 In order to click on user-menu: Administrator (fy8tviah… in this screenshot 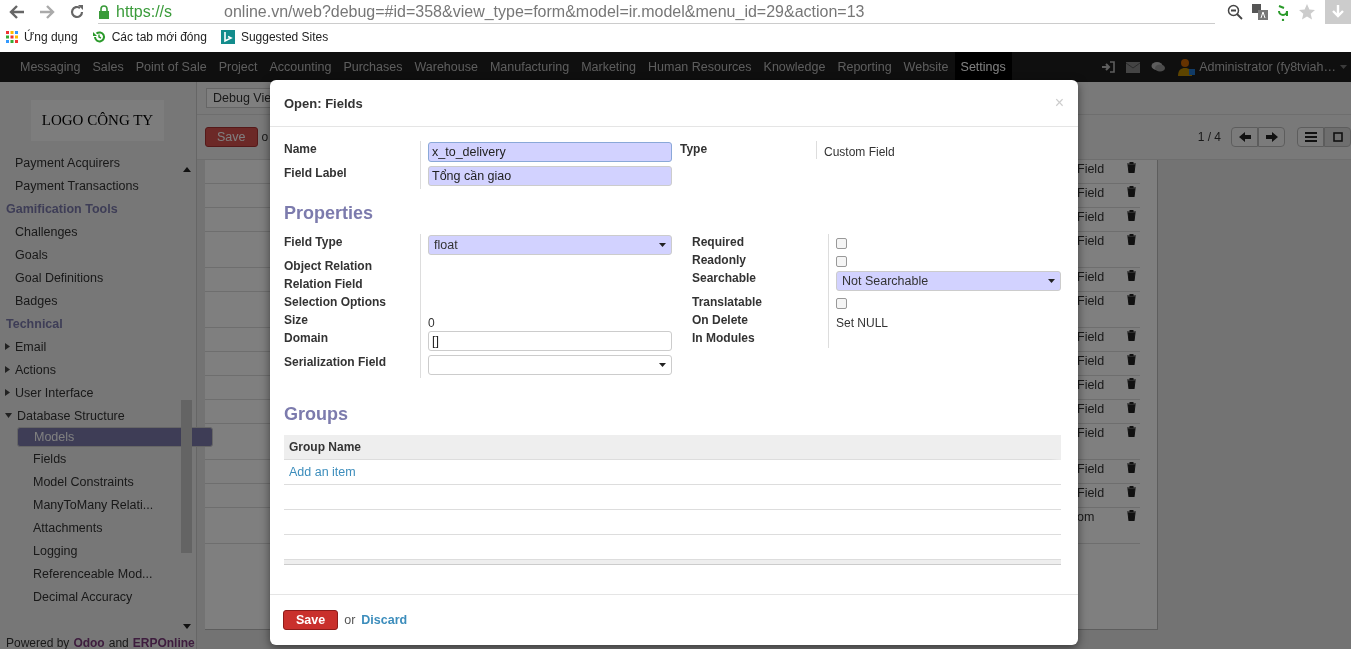, I will do `click(1262, 67)`.